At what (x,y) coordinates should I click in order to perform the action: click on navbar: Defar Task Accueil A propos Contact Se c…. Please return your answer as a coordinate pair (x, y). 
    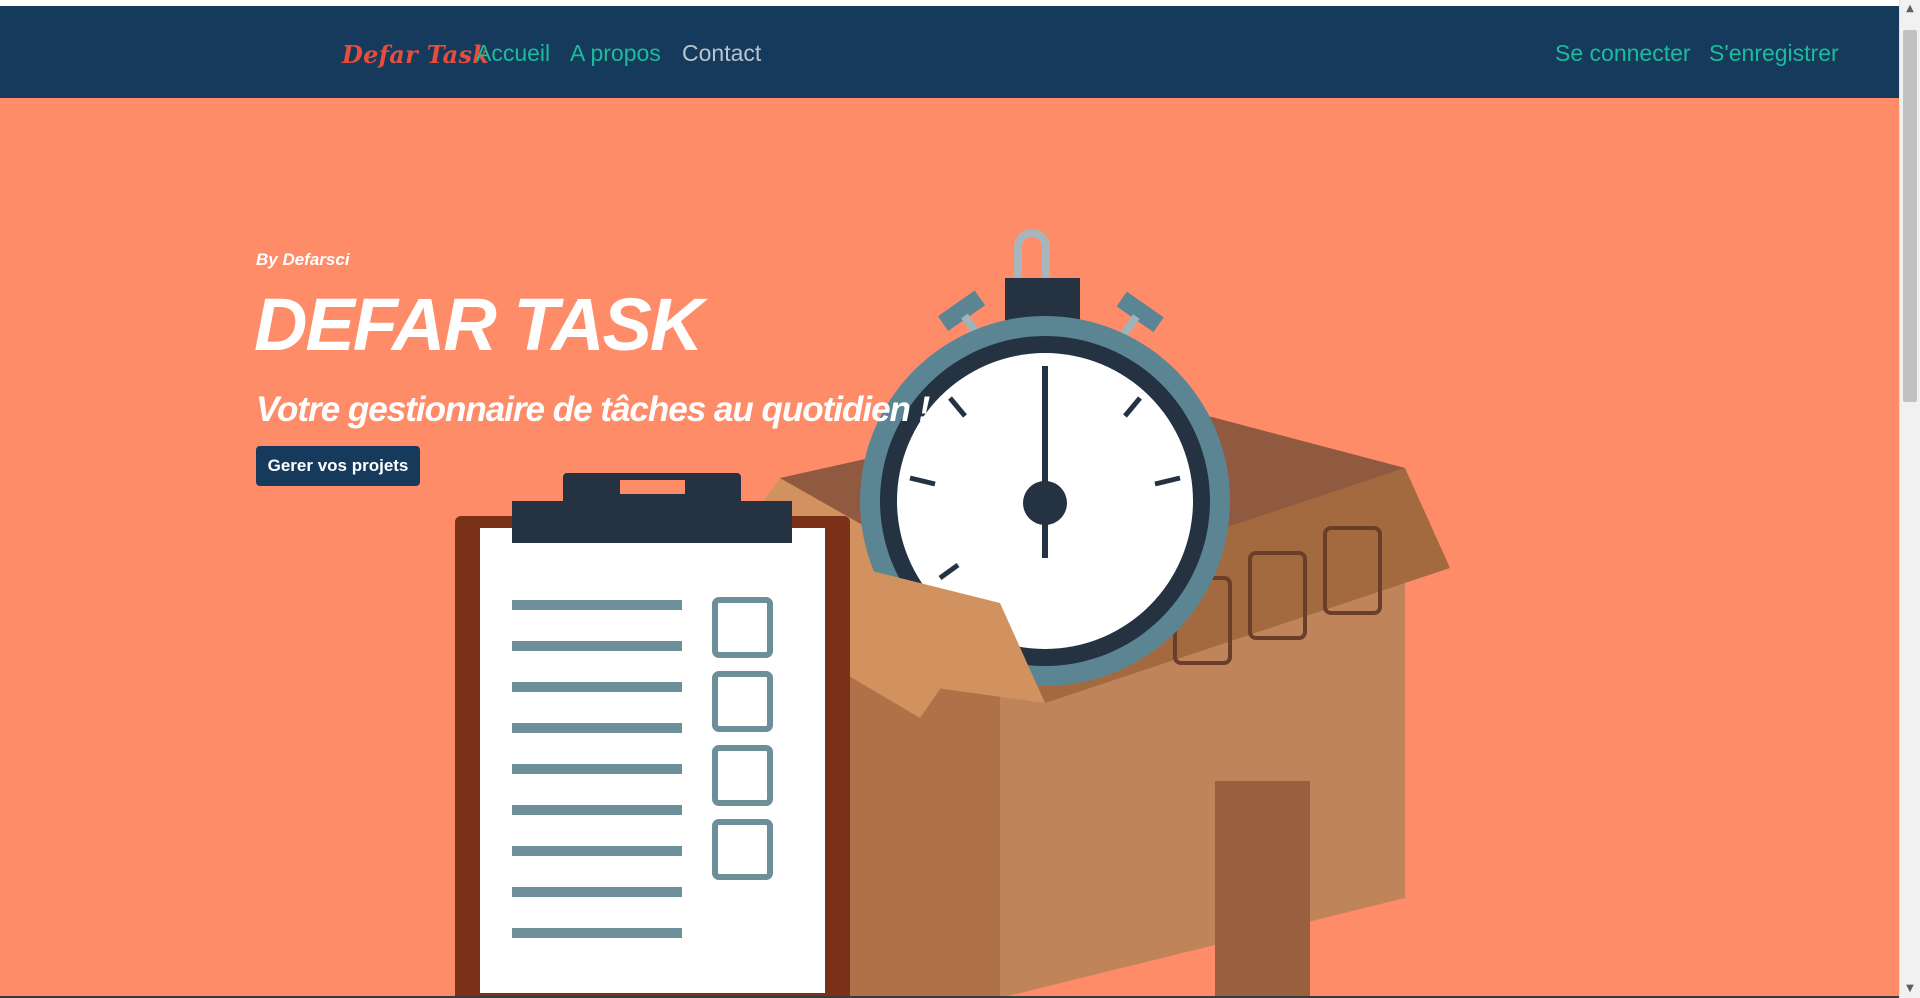
    Looking at the image, I should click on (950, 52).